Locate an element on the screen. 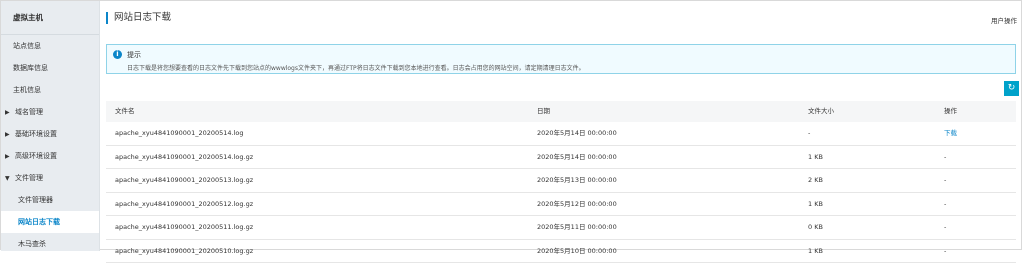 This screenshot has height=263, width=1024. info-icon: i is located at coordinates (117, 54).